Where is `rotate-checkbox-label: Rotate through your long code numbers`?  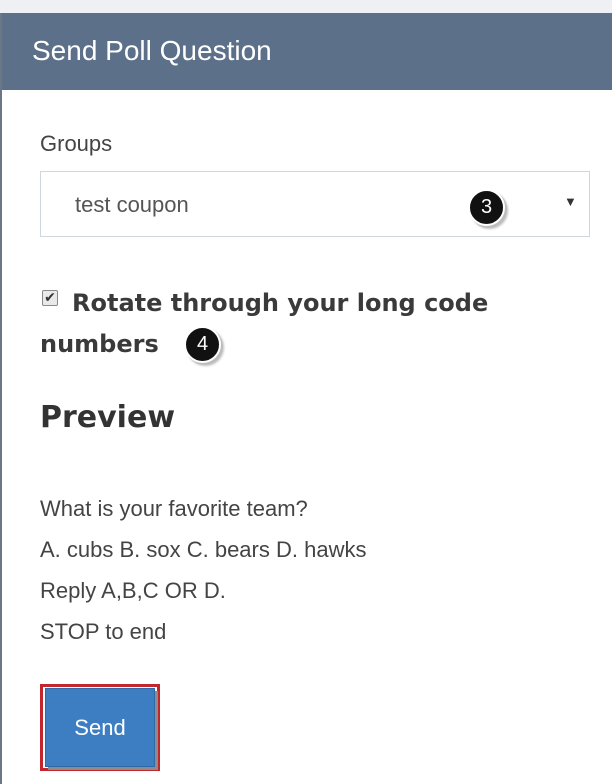 rotate-checkbox-label: Rotate through your long code numbers is located at coordinates (300, 324).